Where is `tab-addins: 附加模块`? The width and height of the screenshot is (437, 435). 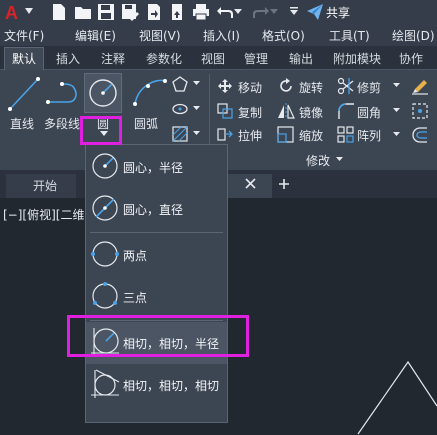 tab-addins: 附加模块 is located at coordinates (357, 58).